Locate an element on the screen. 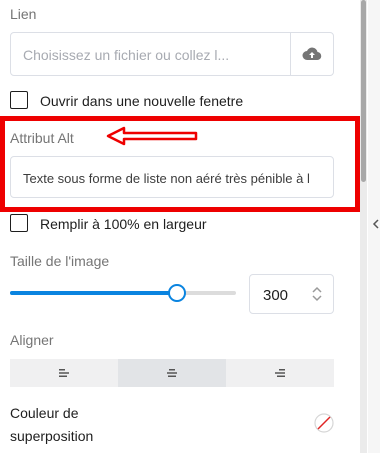 The width and height of the screenshot is (380, 453). chevron-up-down-icon is located at coordinates (317, 294).